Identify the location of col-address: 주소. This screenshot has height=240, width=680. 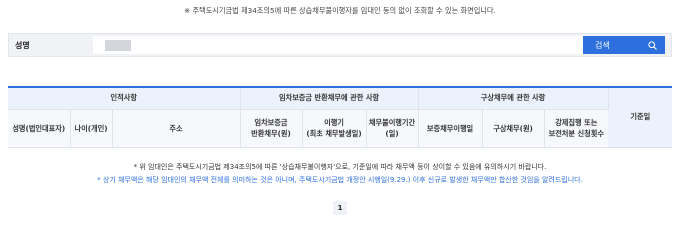
(176, 128).